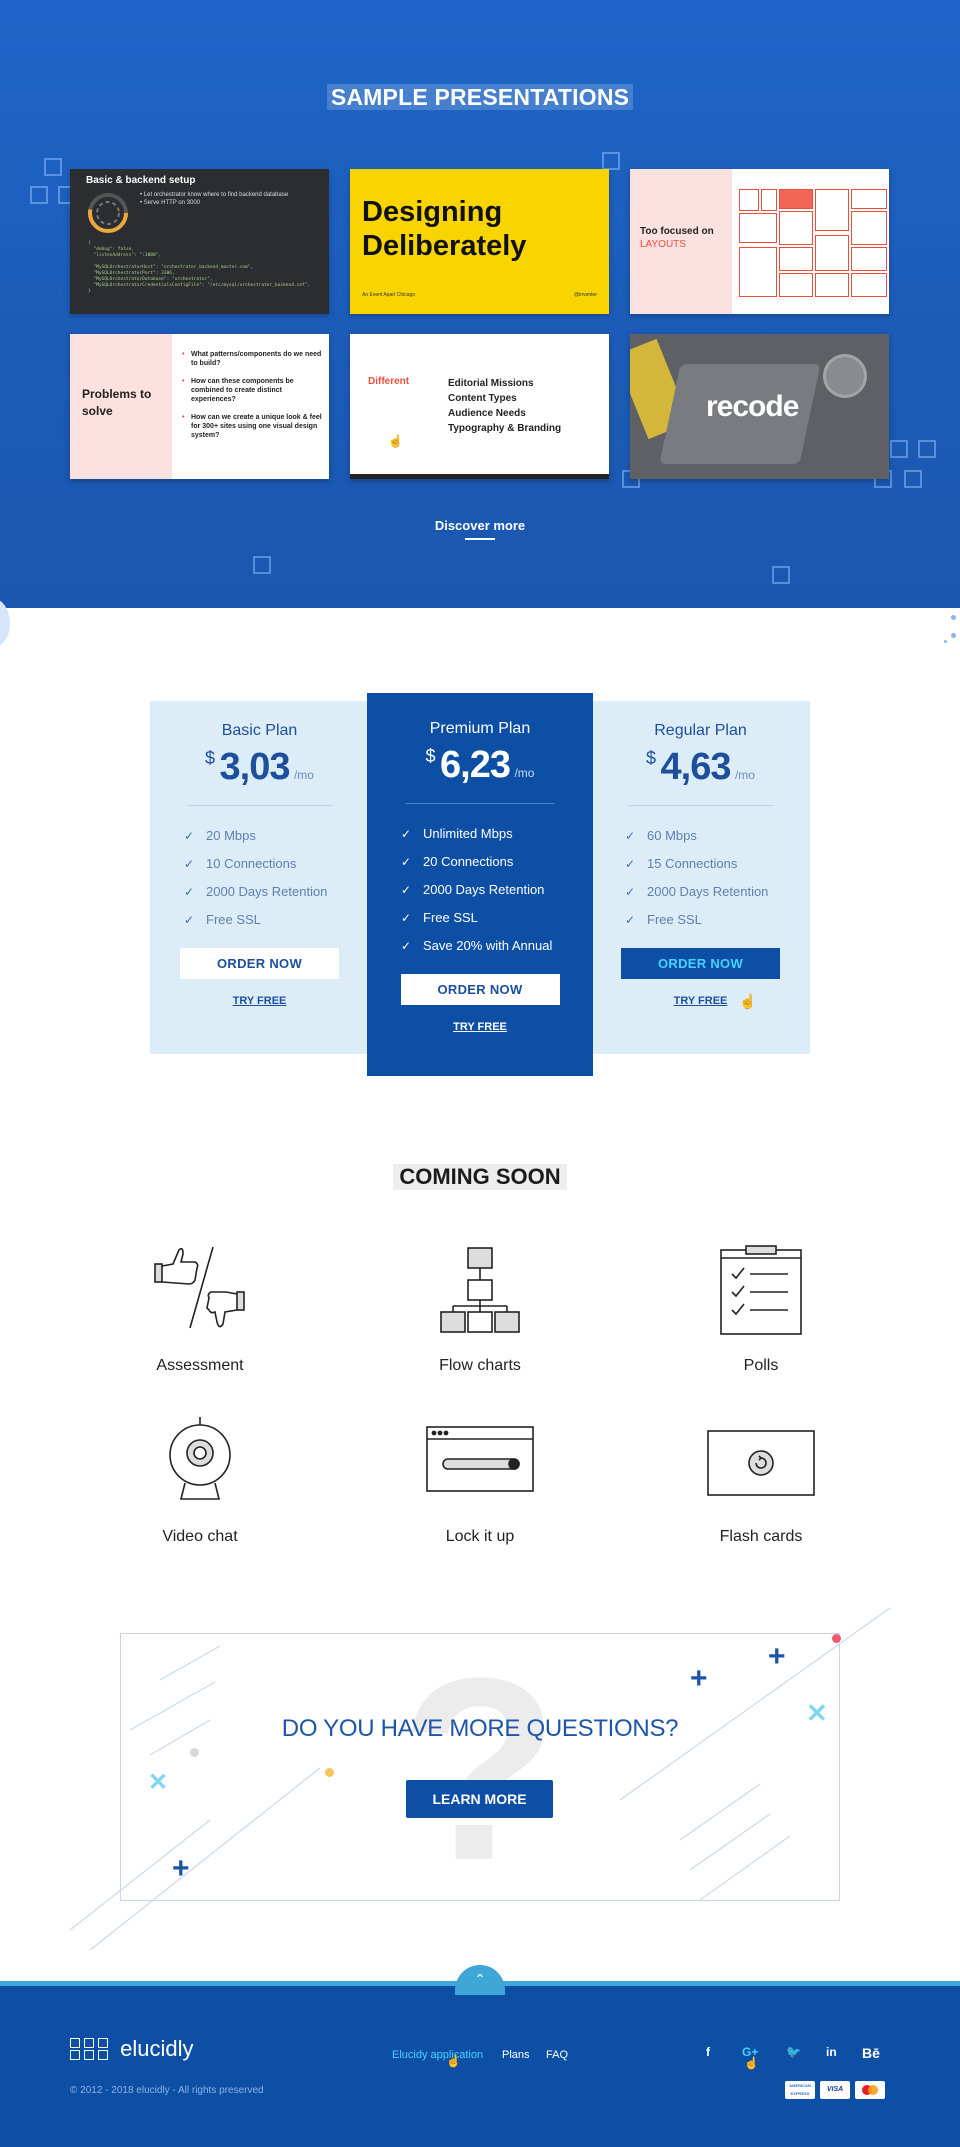  Describe the element at coordinates (835, 2090) in the screenshot. I see `visa-card-icon: VISA` at that location.